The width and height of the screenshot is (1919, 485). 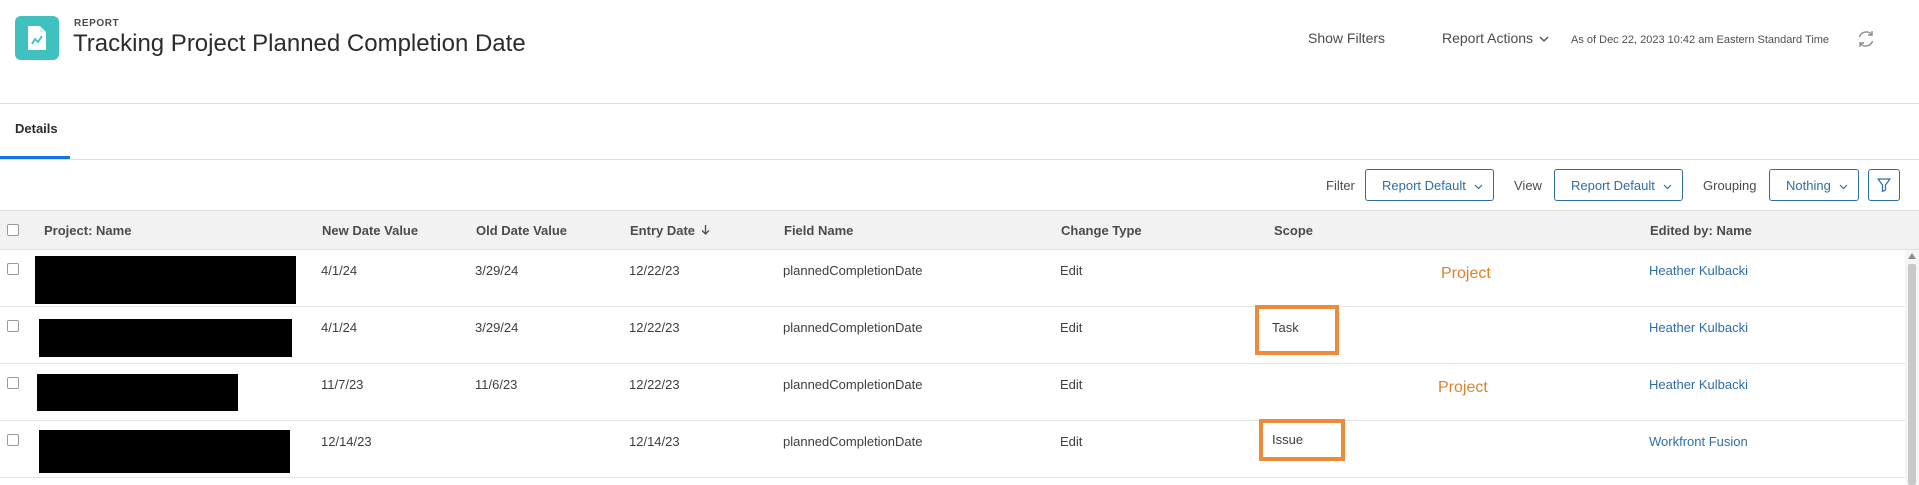 I want to click on entry-date-cell: 12/14/23, so click(x=654, y=441).